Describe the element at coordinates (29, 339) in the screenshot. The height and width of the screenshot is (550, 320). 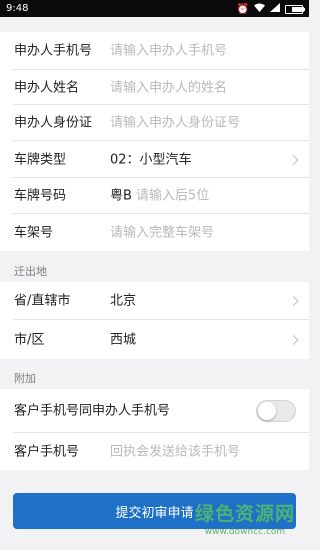
I see `city-label: 市/区` at that location.